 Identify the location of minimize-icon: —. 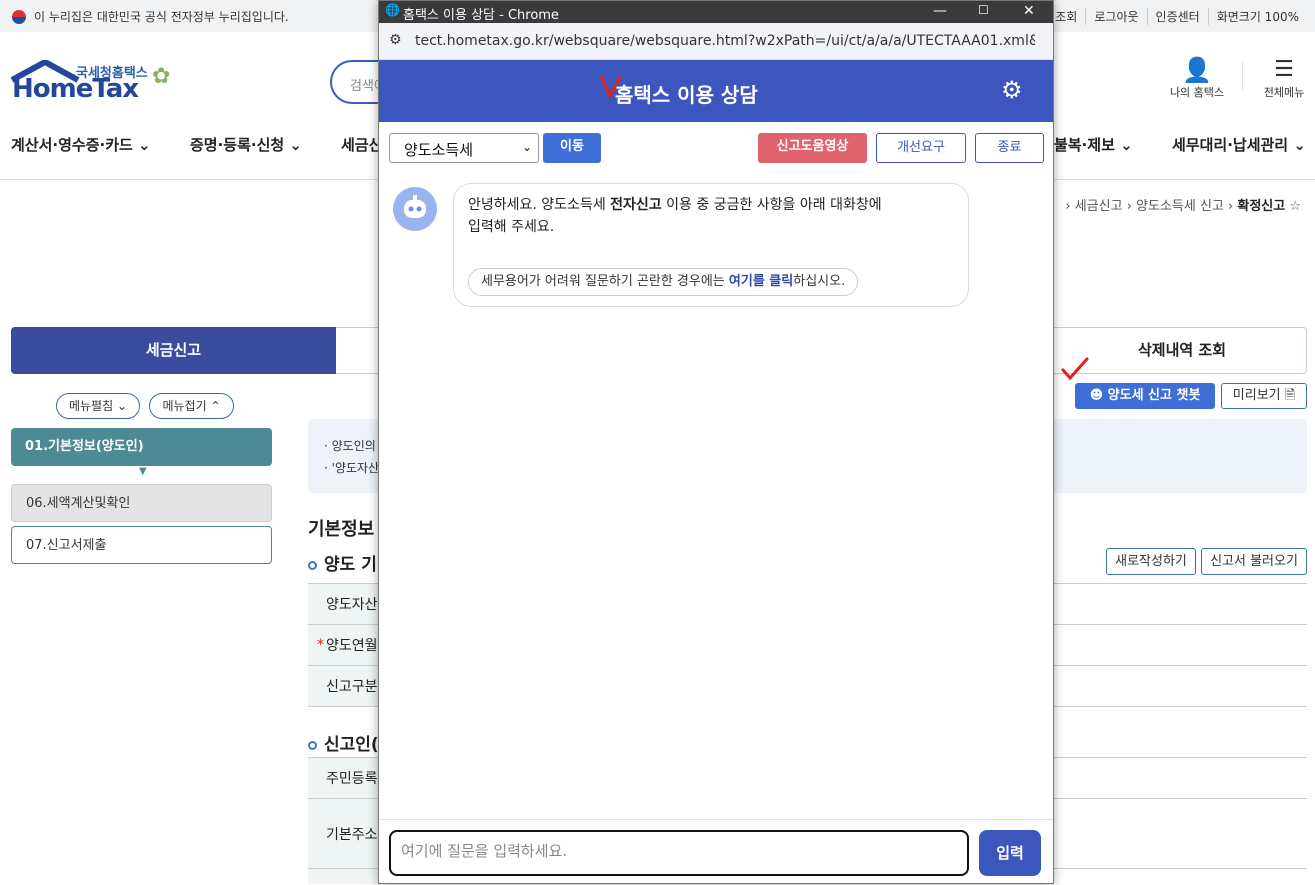
(940, 11).